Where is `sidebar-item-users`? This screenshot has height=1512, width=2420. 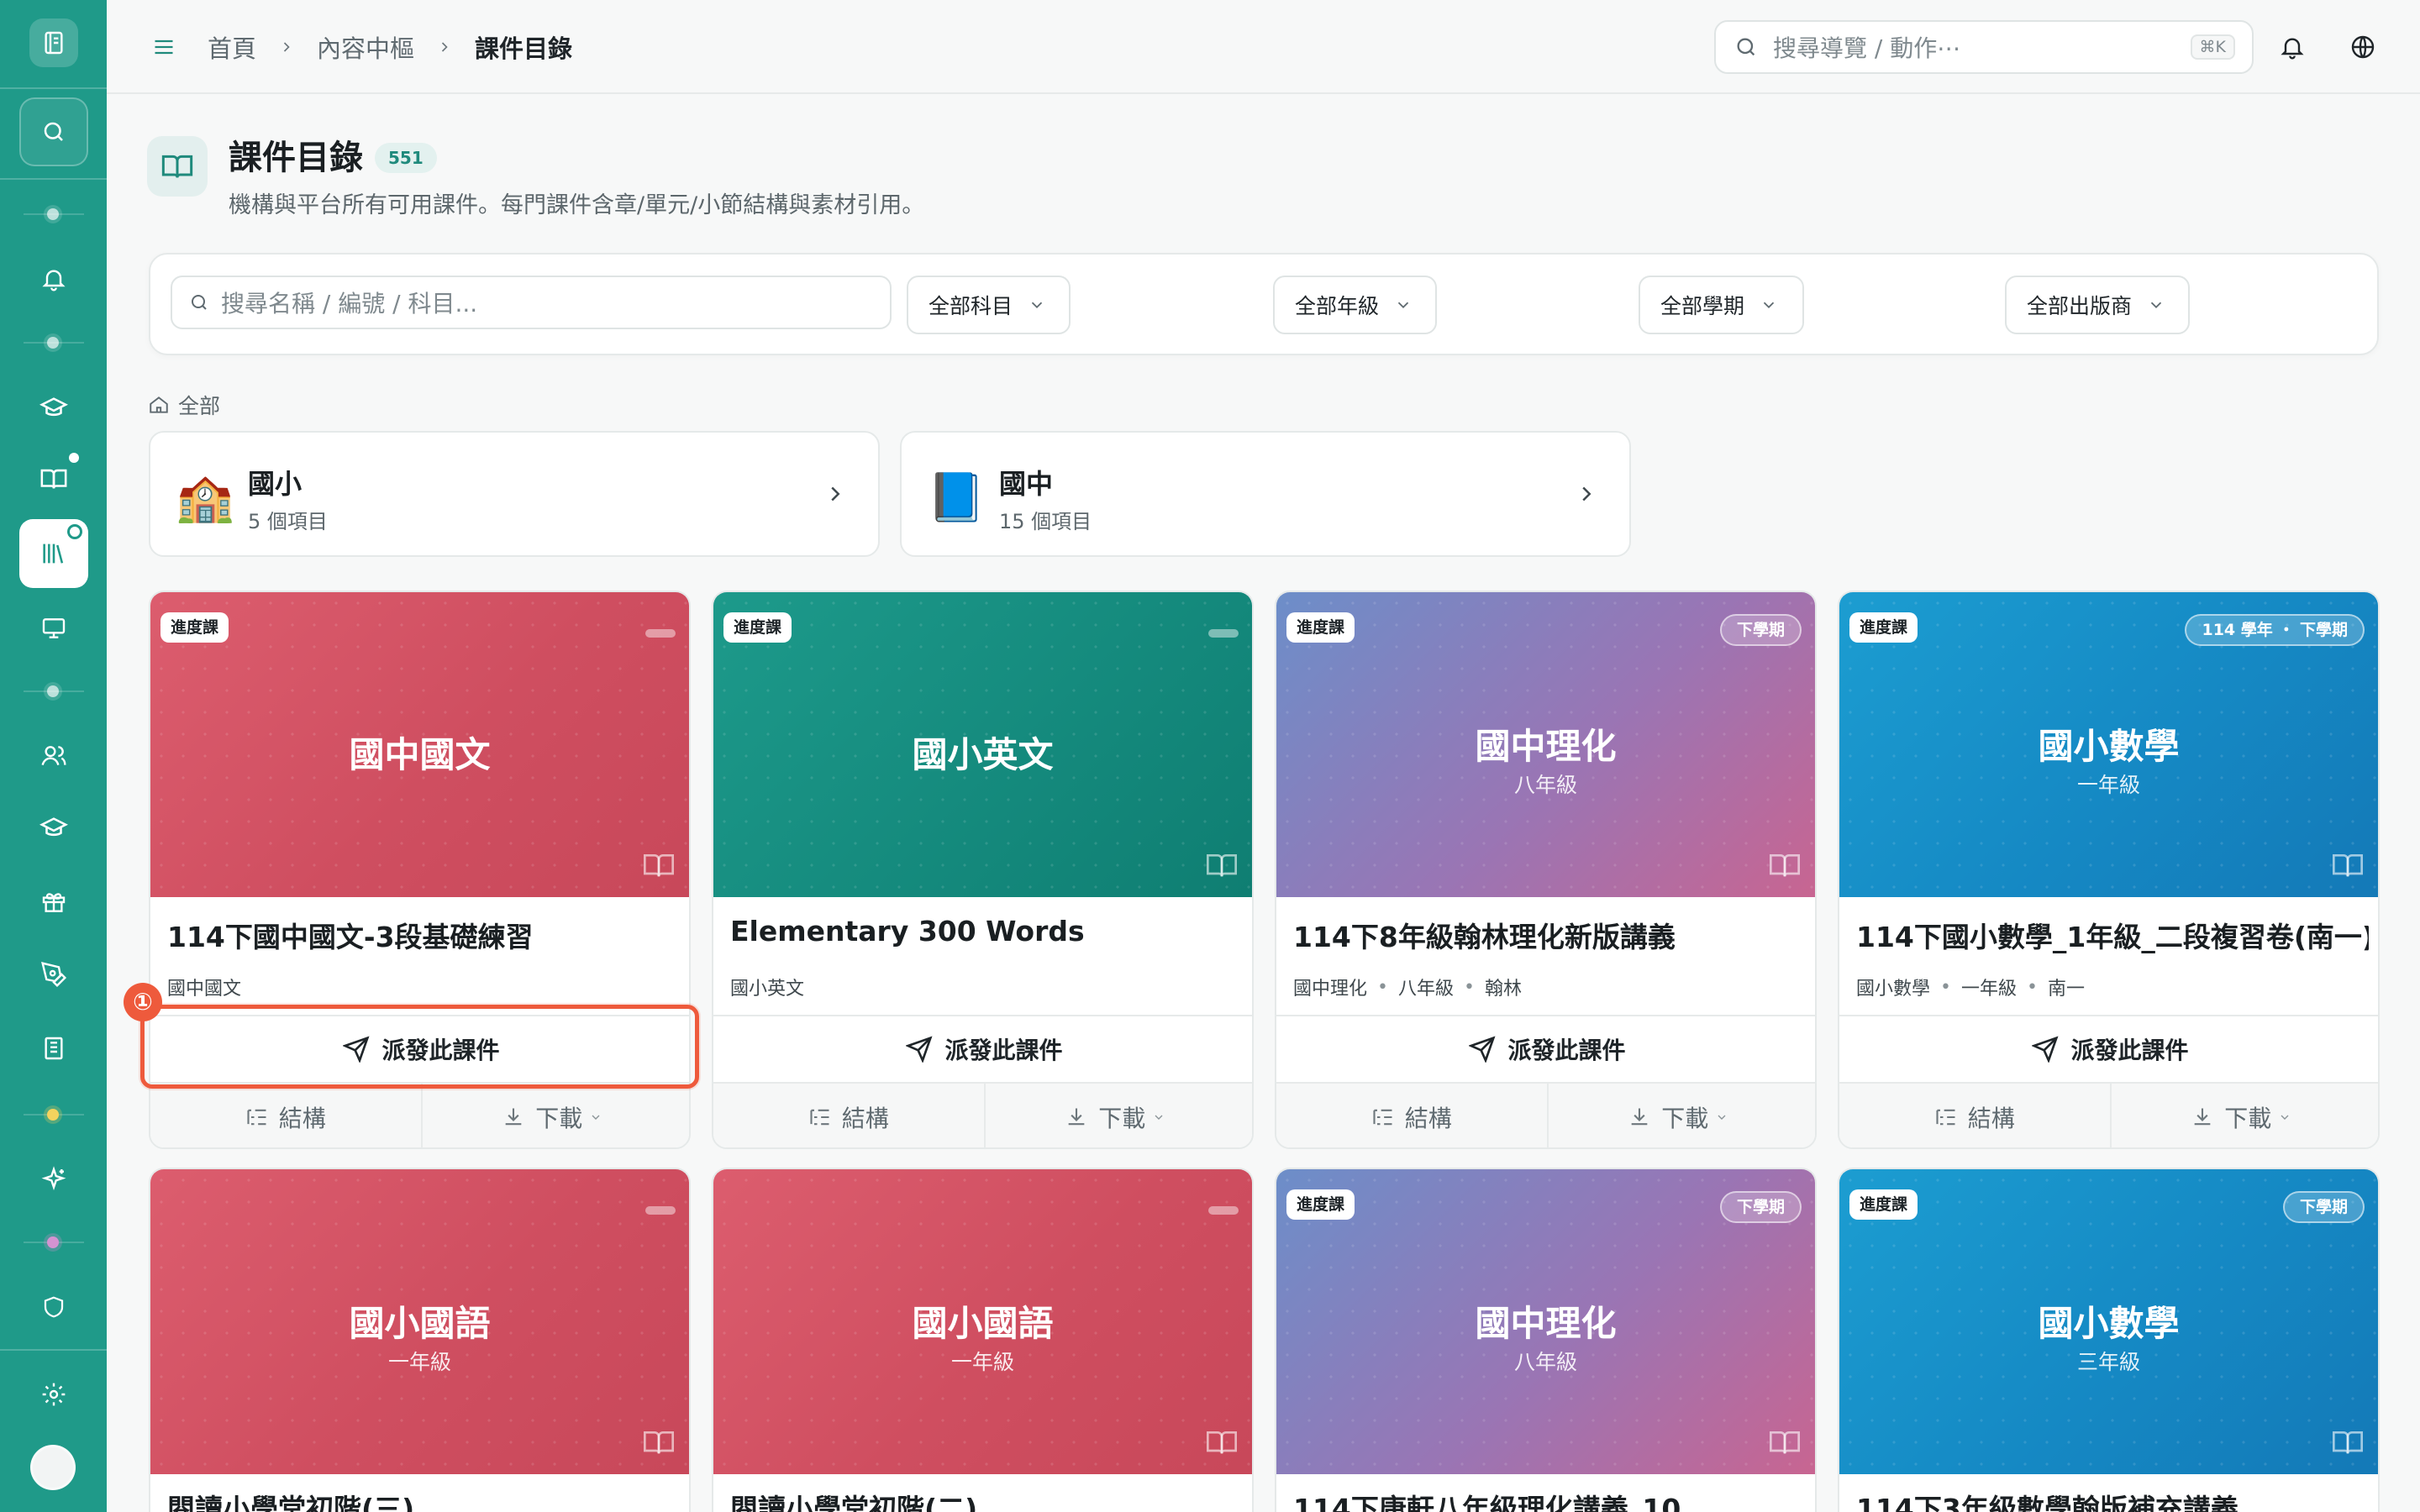
sidebar-item-users is located at coordinates (53, 756).